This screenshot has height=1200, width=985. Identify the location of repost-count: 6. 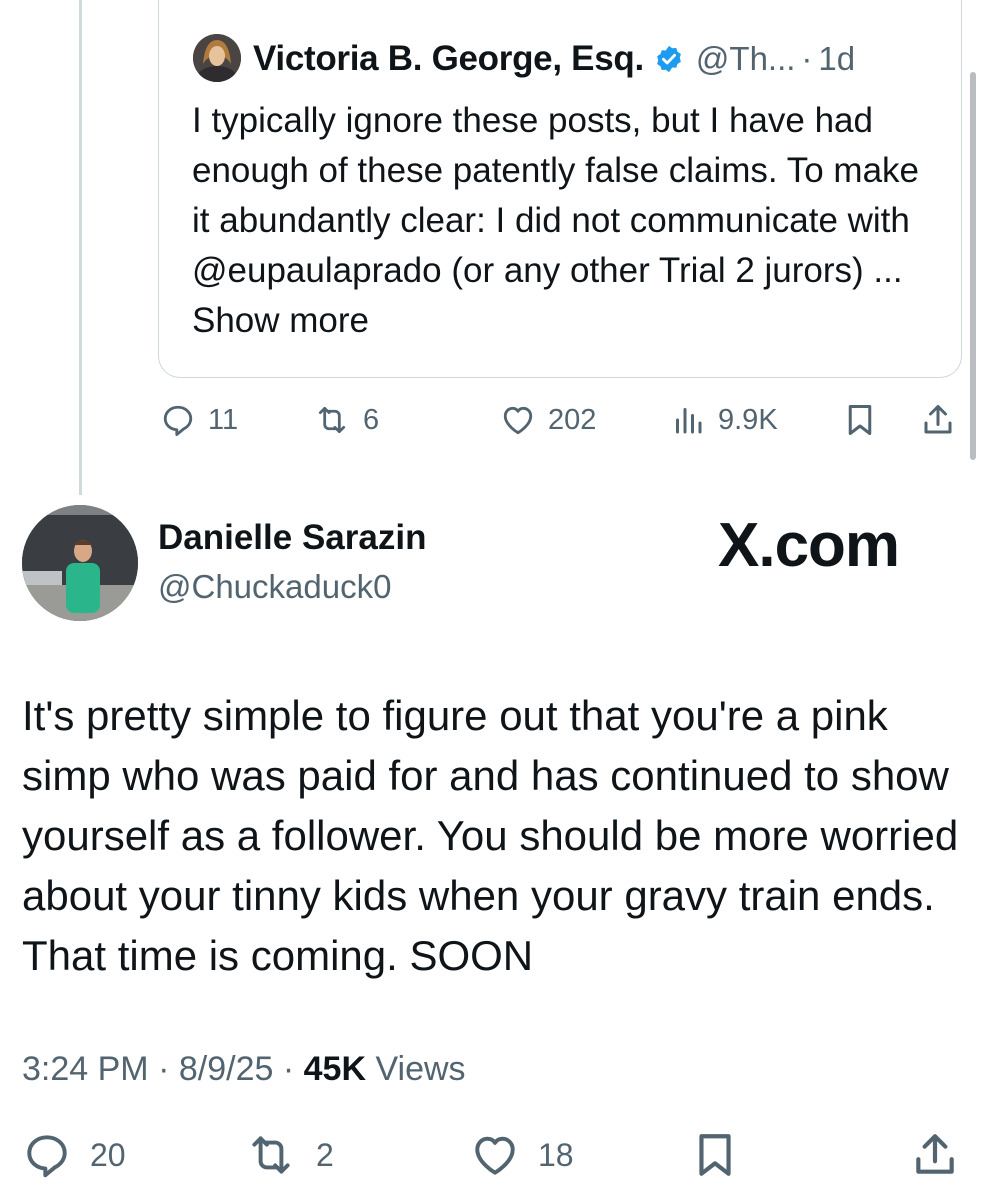
(371, 419).